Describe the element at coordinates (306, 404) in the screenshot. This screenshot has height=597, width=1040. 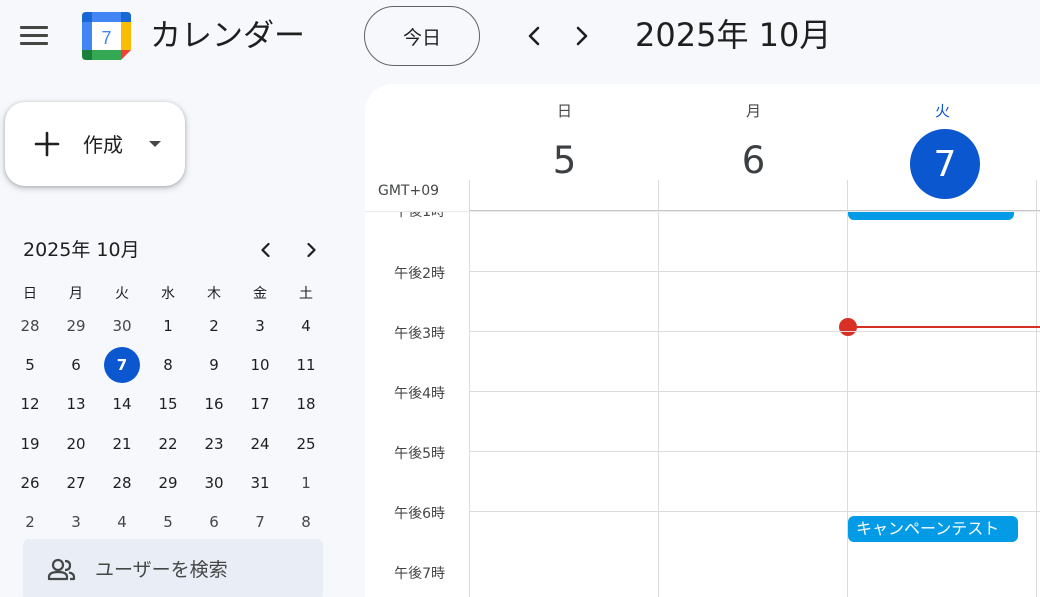
I see `mini-calendar-day: 18` at that location.